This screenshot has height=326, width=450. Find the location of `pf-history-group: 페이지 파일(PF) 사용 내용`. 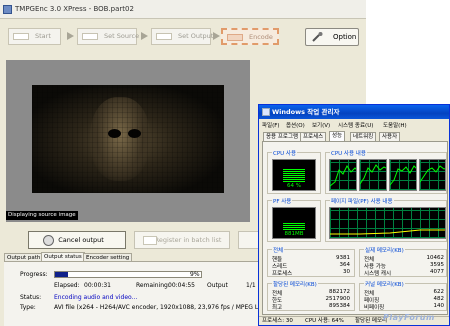

pf-history-group: 페이지 파일(PF) 사용 내용 is located at coordinates (386, 219).